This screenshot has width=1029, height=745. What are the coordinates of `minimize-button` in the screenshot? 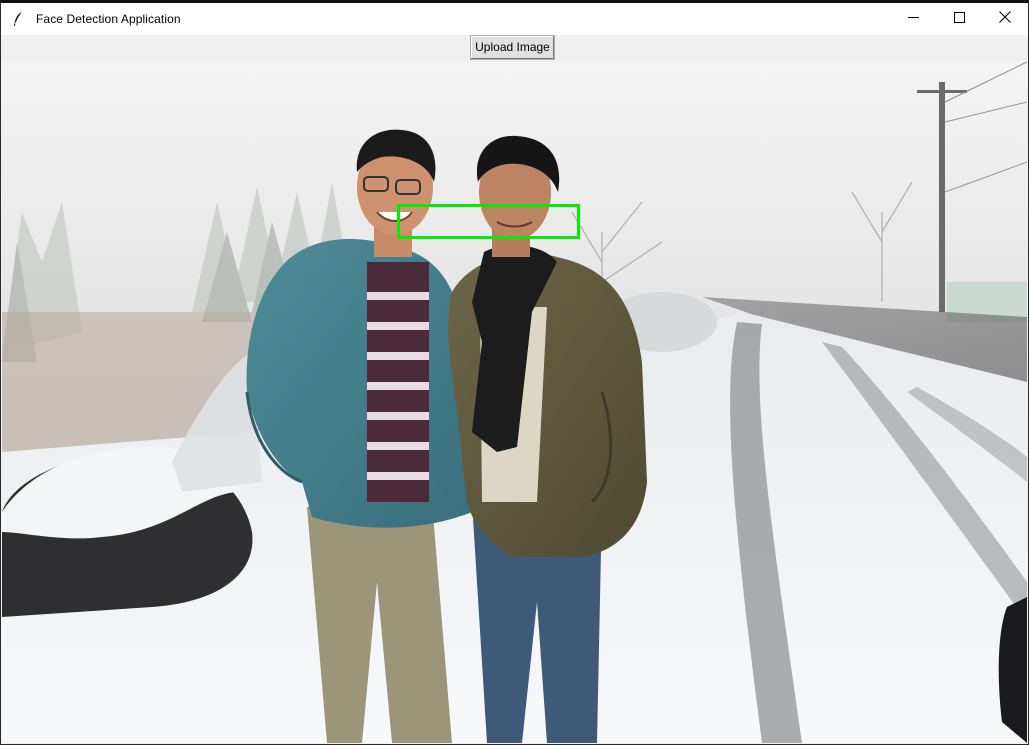 It's located at (913, 19).